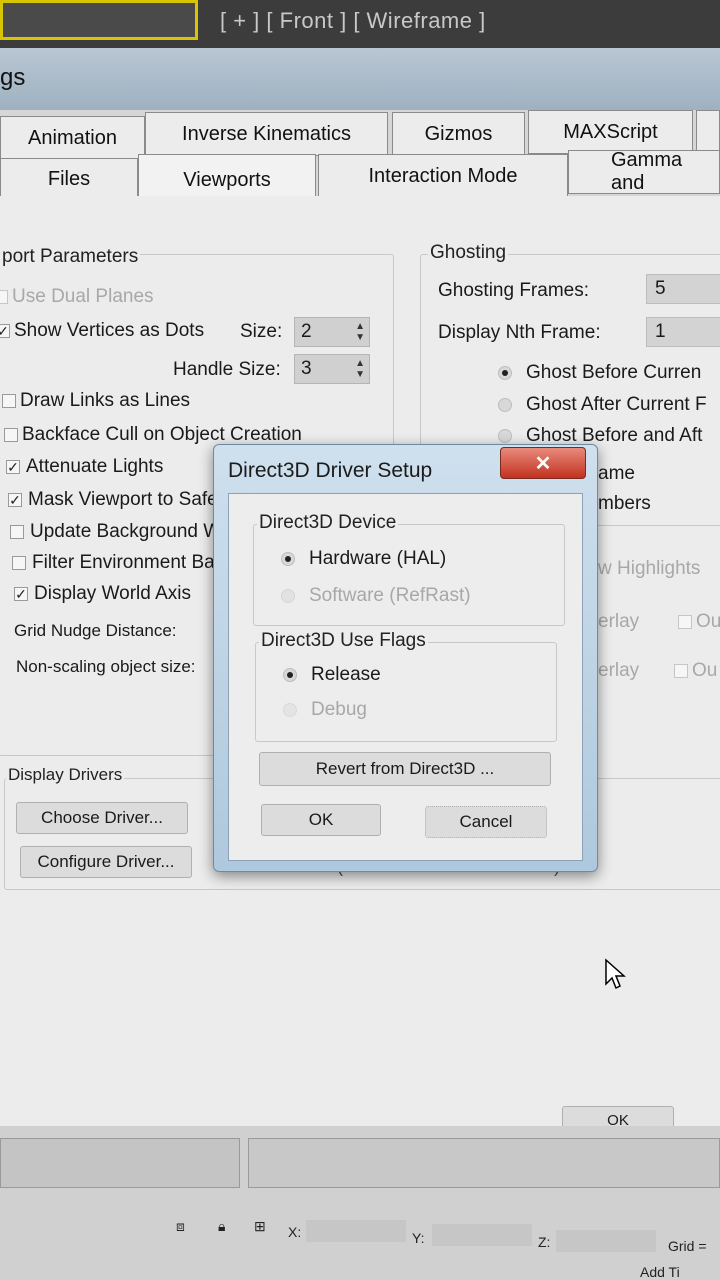 The height and width of the screenshot is (1280, 720). Describe the element at coordinates (162, 434) in the screenshot. I see `backface-cull-label: Backface Cull on Object Creation` at that location.